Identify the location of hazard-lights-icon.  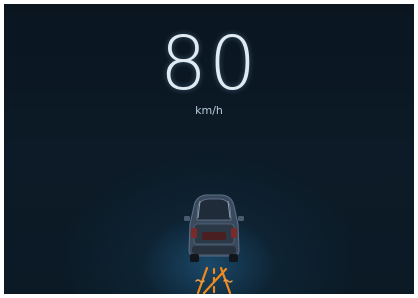
(214, 280).